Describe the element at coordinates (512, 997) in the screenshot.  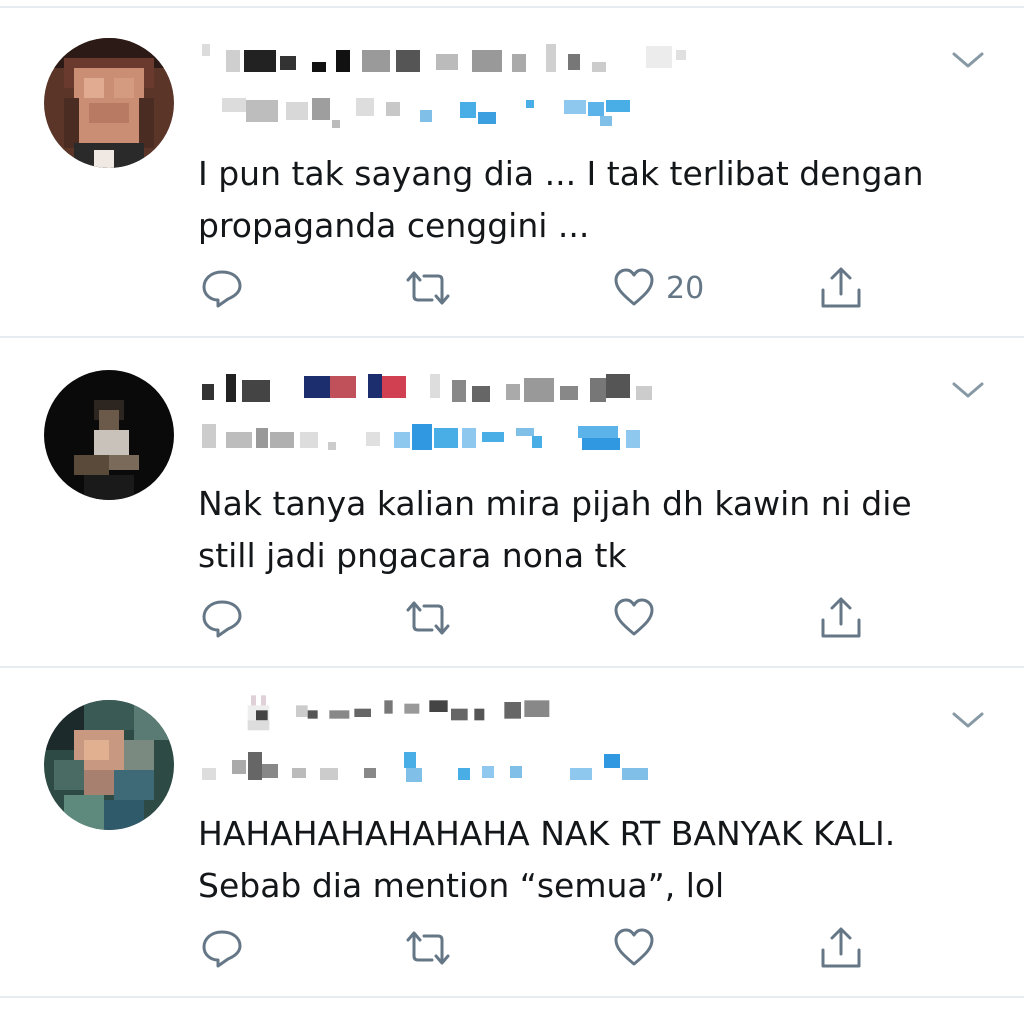
I see `divider` at that location.